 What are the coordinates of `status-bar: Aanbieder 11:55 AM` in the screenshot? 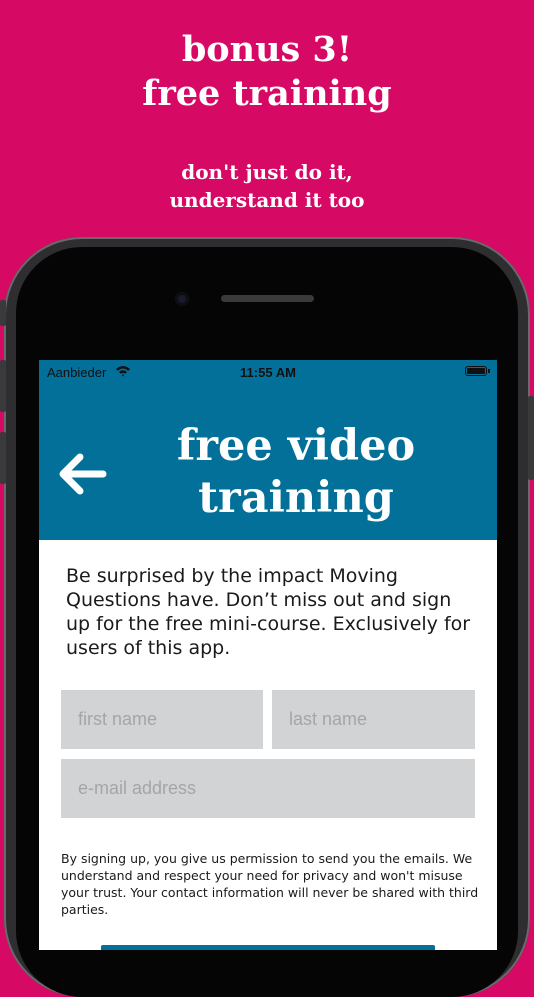 It's located at (268, 372).